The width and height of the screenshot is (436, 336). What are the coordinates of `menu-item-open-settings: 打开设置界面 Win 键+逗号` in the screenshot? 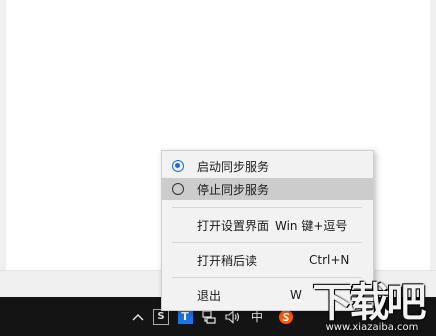 It's located at (267, 225).